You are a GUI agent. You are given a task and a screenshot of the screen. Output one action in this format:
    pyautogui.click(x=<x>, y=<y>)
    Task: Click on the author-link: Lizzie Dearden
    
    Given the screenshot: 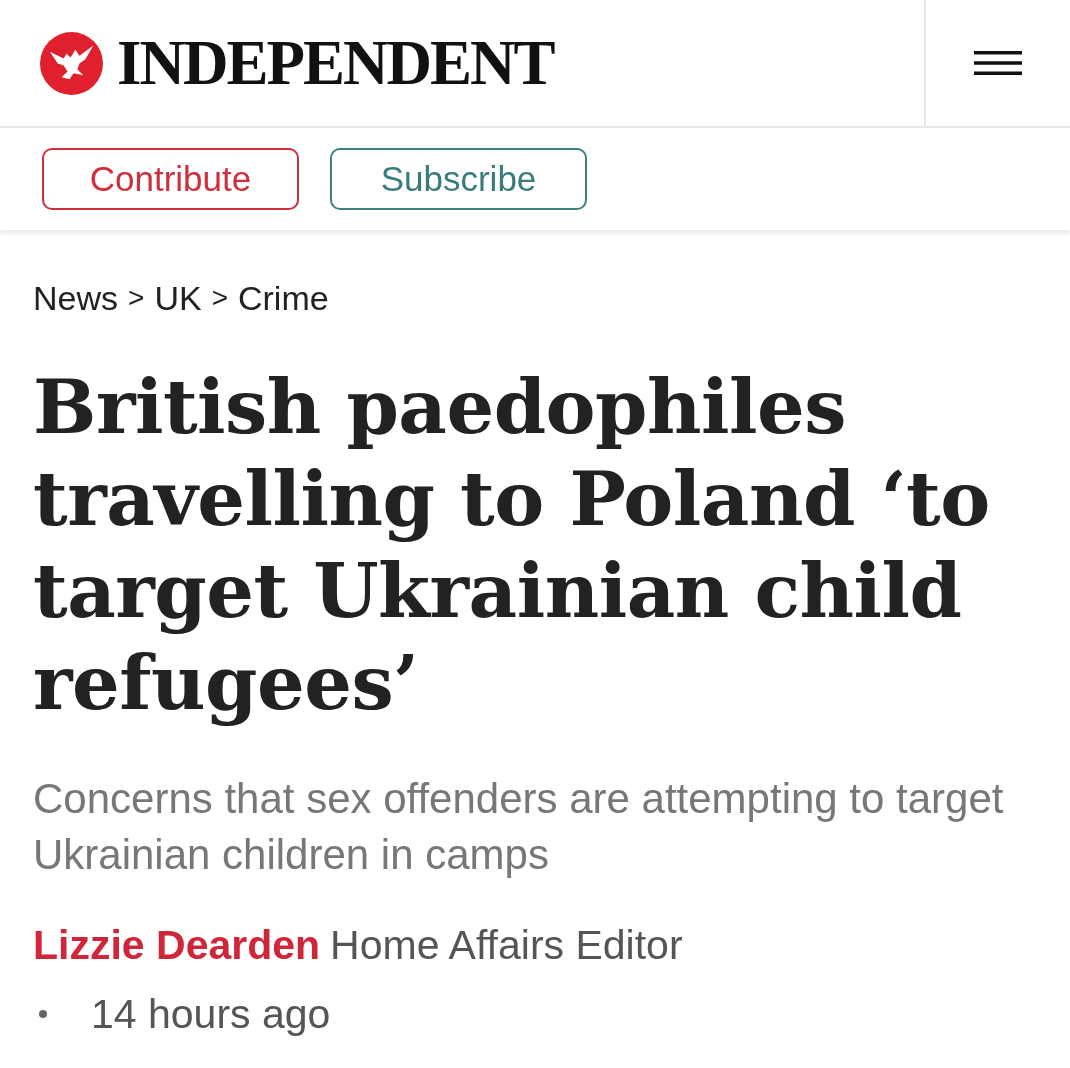 What is the action you would take?
    pyautogui.click(x=177, y=945)
    